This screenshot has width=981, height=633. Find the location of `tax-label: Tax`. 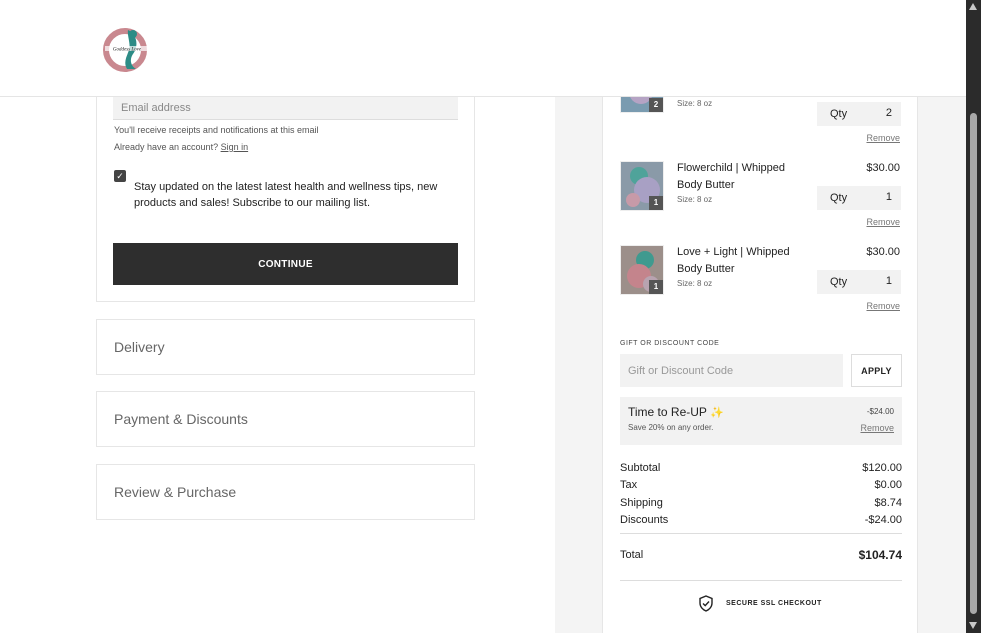

tax-label: Tax is located at coordinates (629, 485).